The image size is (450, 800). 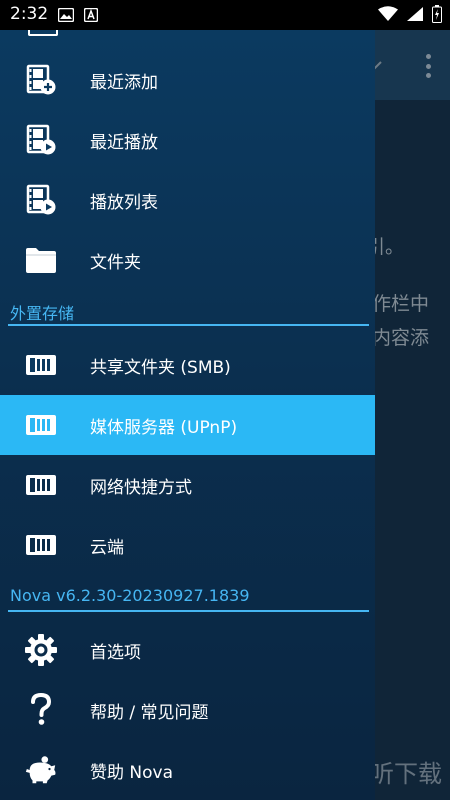 I want to click on drawer-item-upnp: 媒体服务器 (UPnP), so click(x=187, y=425).